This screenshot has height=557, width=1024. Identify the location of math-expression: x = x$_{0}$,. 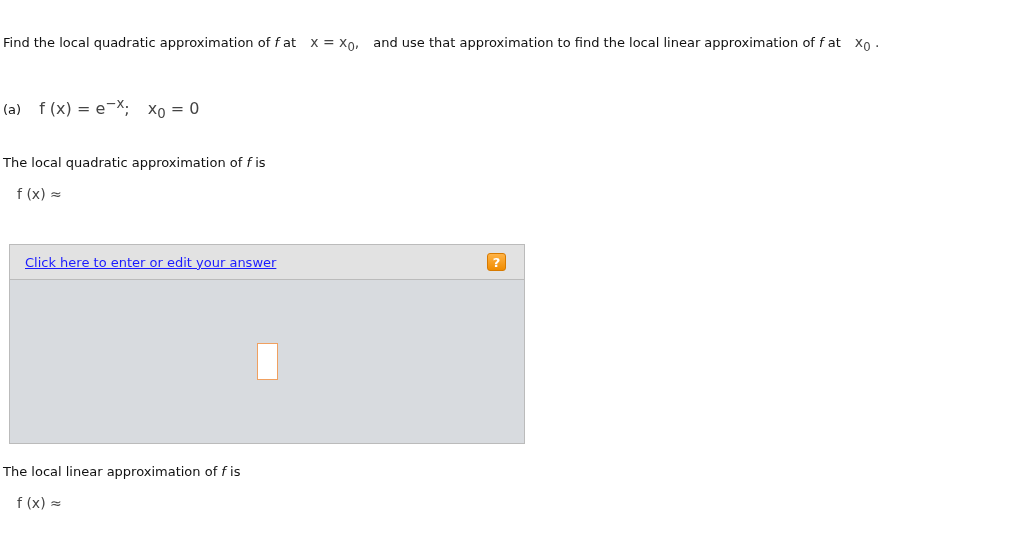
(335, 44).